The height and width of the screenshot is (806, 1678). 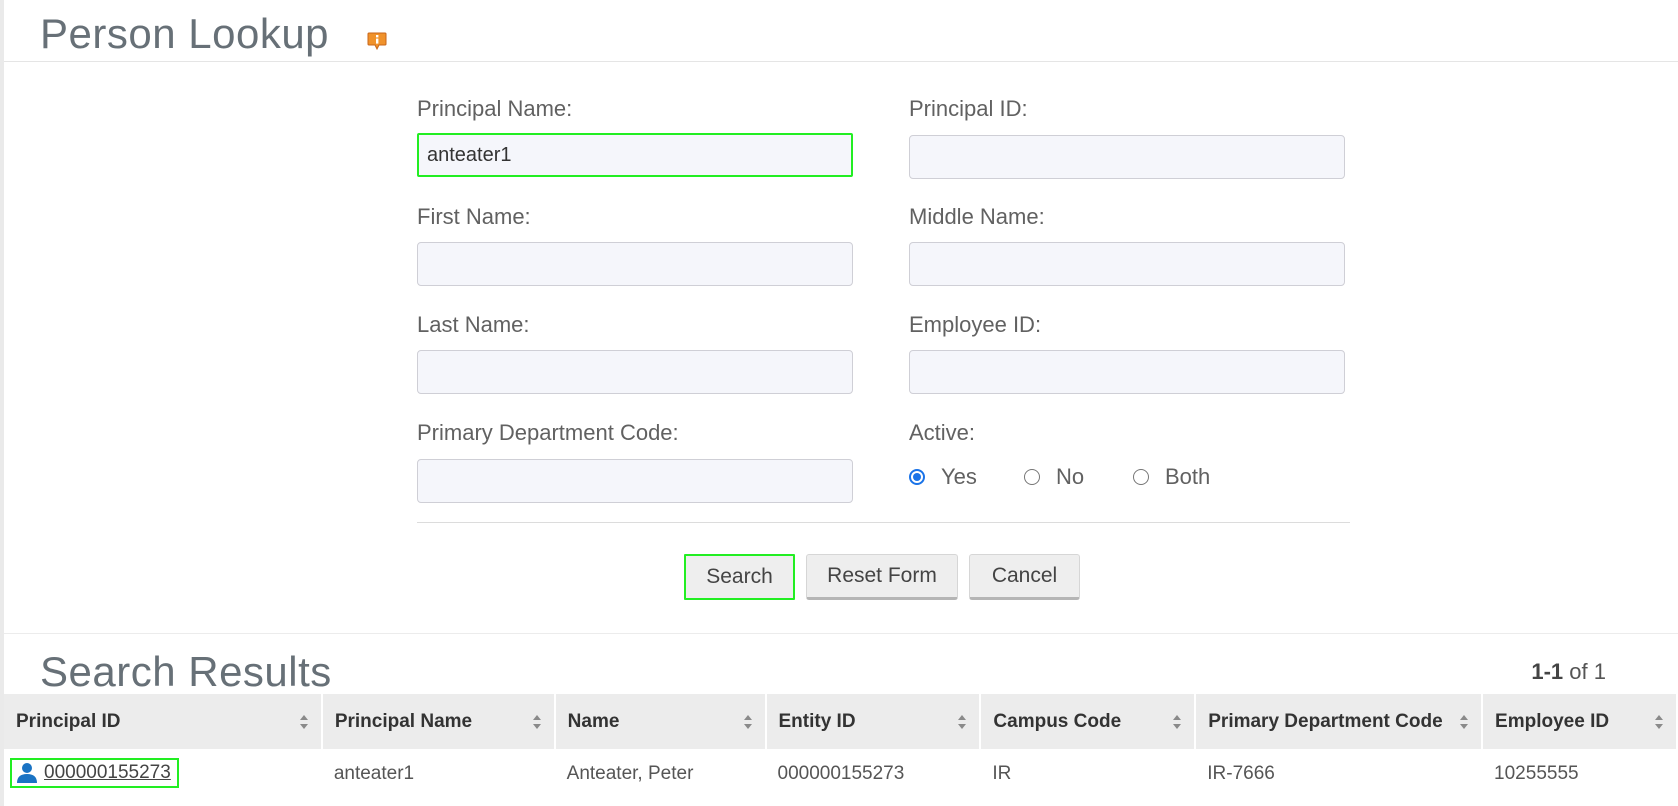 I want to click on principal-id-link-wrapper: 000000155273, so click(x=94, y=773).